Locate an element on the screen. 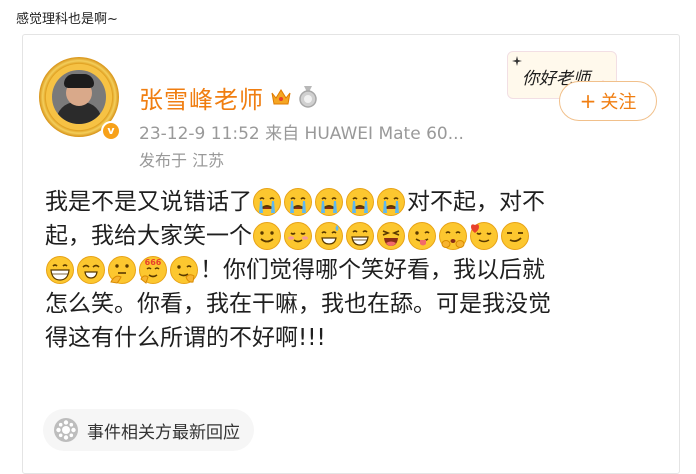 The width and height of the screenshot is (696, 474). laugh-emoji-icon is located at coordinates (391, 236).